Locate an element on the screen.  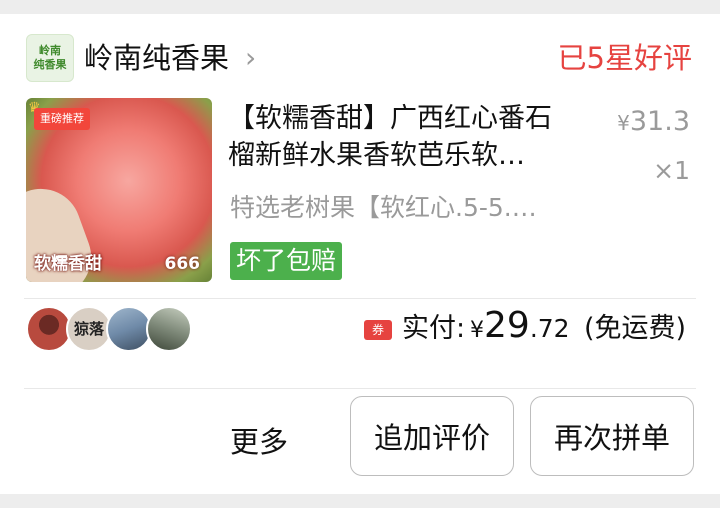
review-status: 已5星好评 is located at coordinates (624, 58).